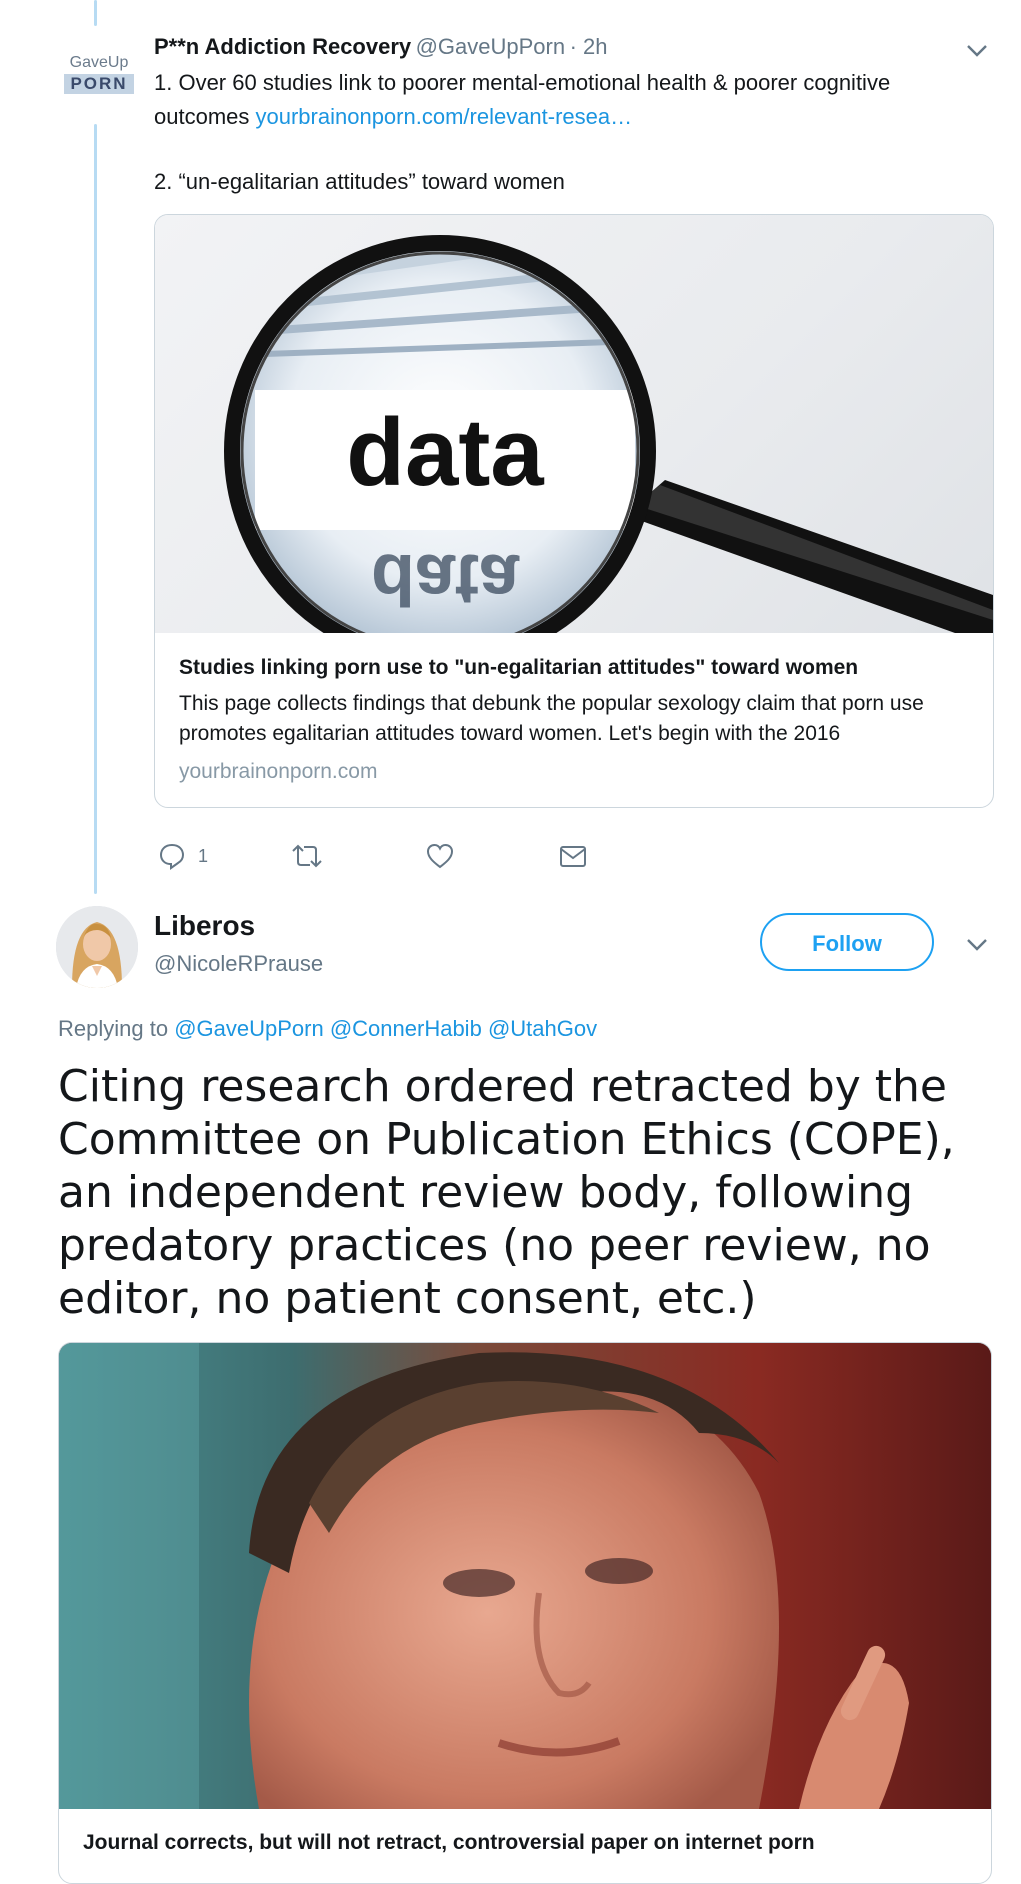 Image resolution: width=1021 pixels, height=1884 pixels. Describe the element at coordinates (847, 942) in the screenshot. I see `follow-button: Follow` at that location.